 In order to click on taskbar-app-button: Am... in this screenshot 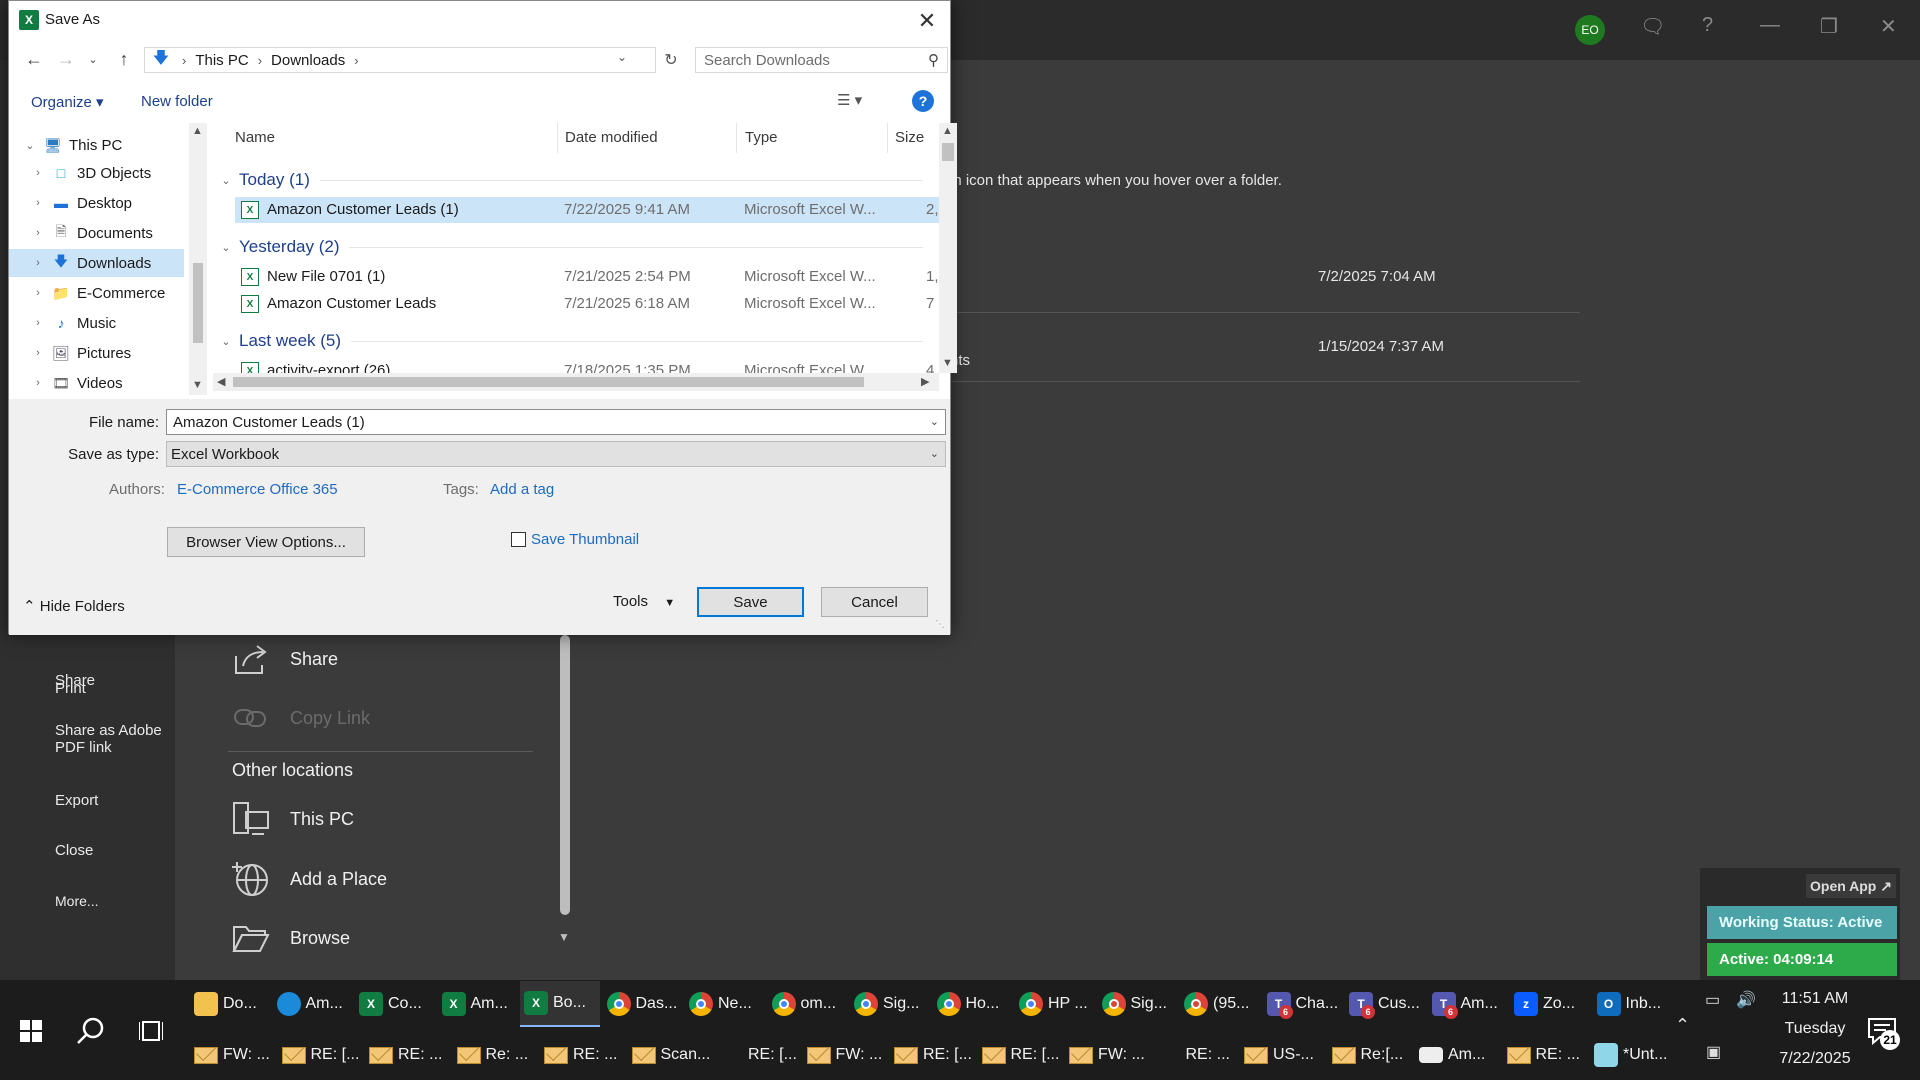, I will do `click(313, 1004)`.